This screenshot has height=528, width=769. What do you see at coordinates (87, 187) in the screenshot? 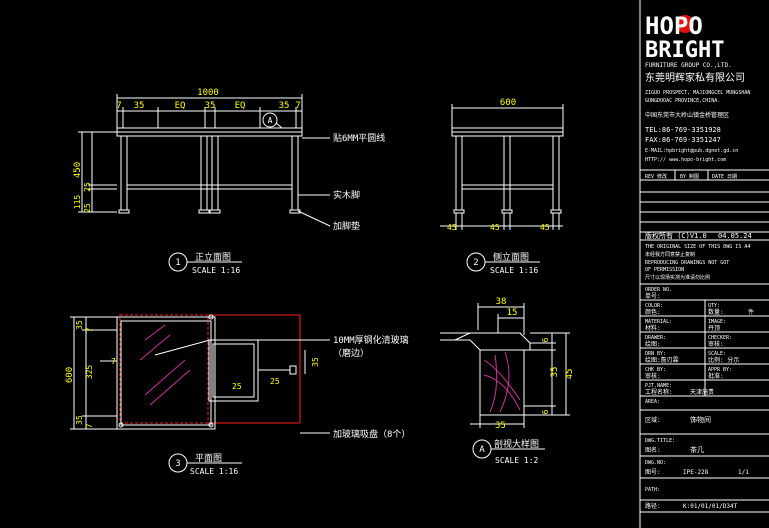
I see `front-height-dim-25a: 25` at bounding box center [87, 187].